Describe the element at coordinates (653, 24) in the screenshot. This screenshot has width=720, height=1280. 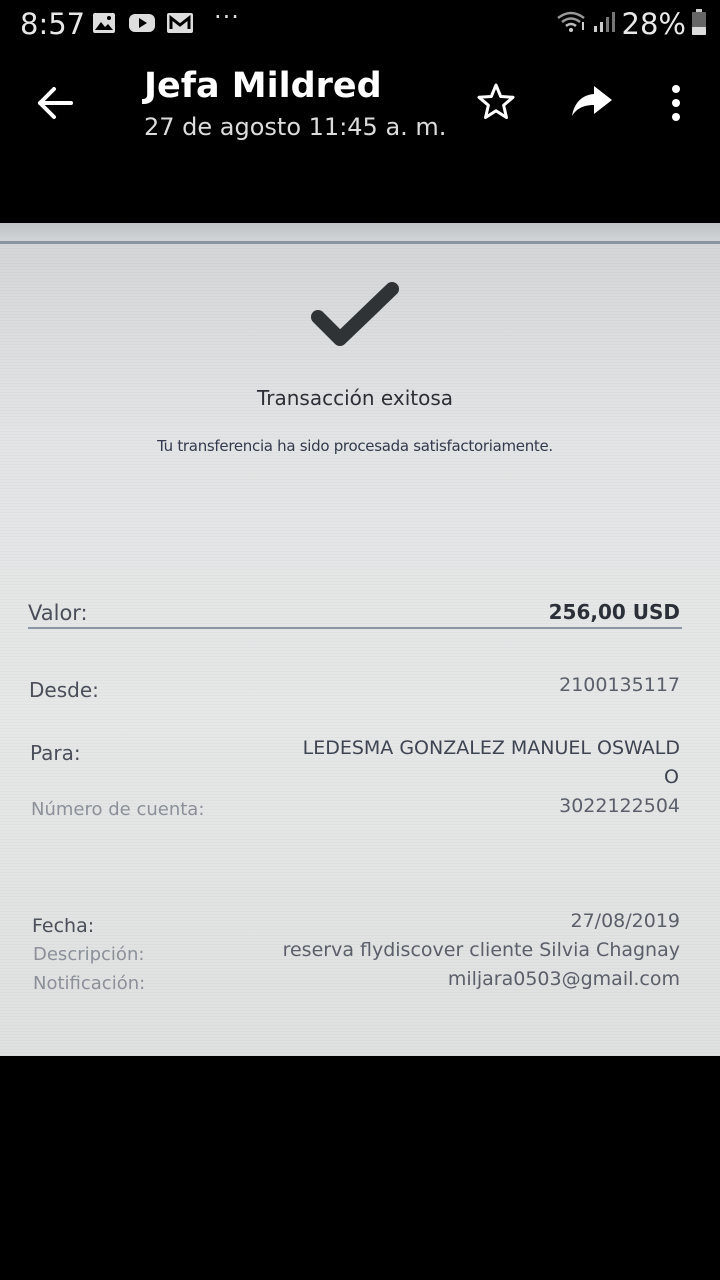
I see `battery-percent: 28%` at that location.